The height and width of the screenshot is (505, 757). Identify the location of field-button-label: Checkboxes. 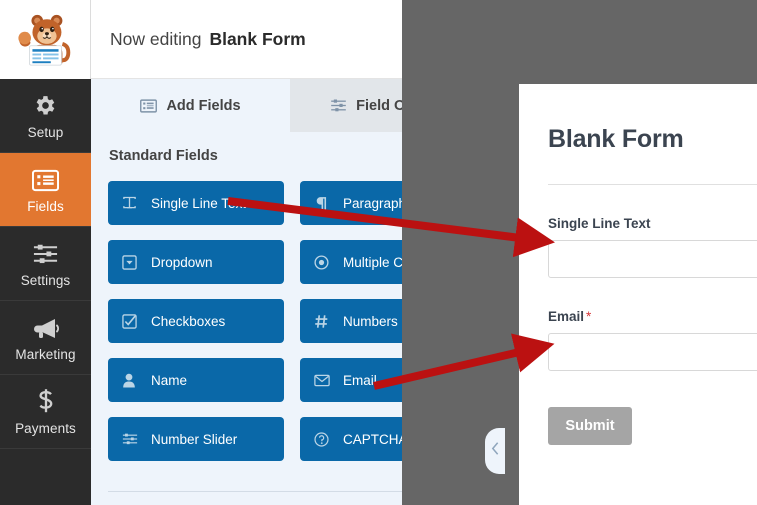
(188, 321).